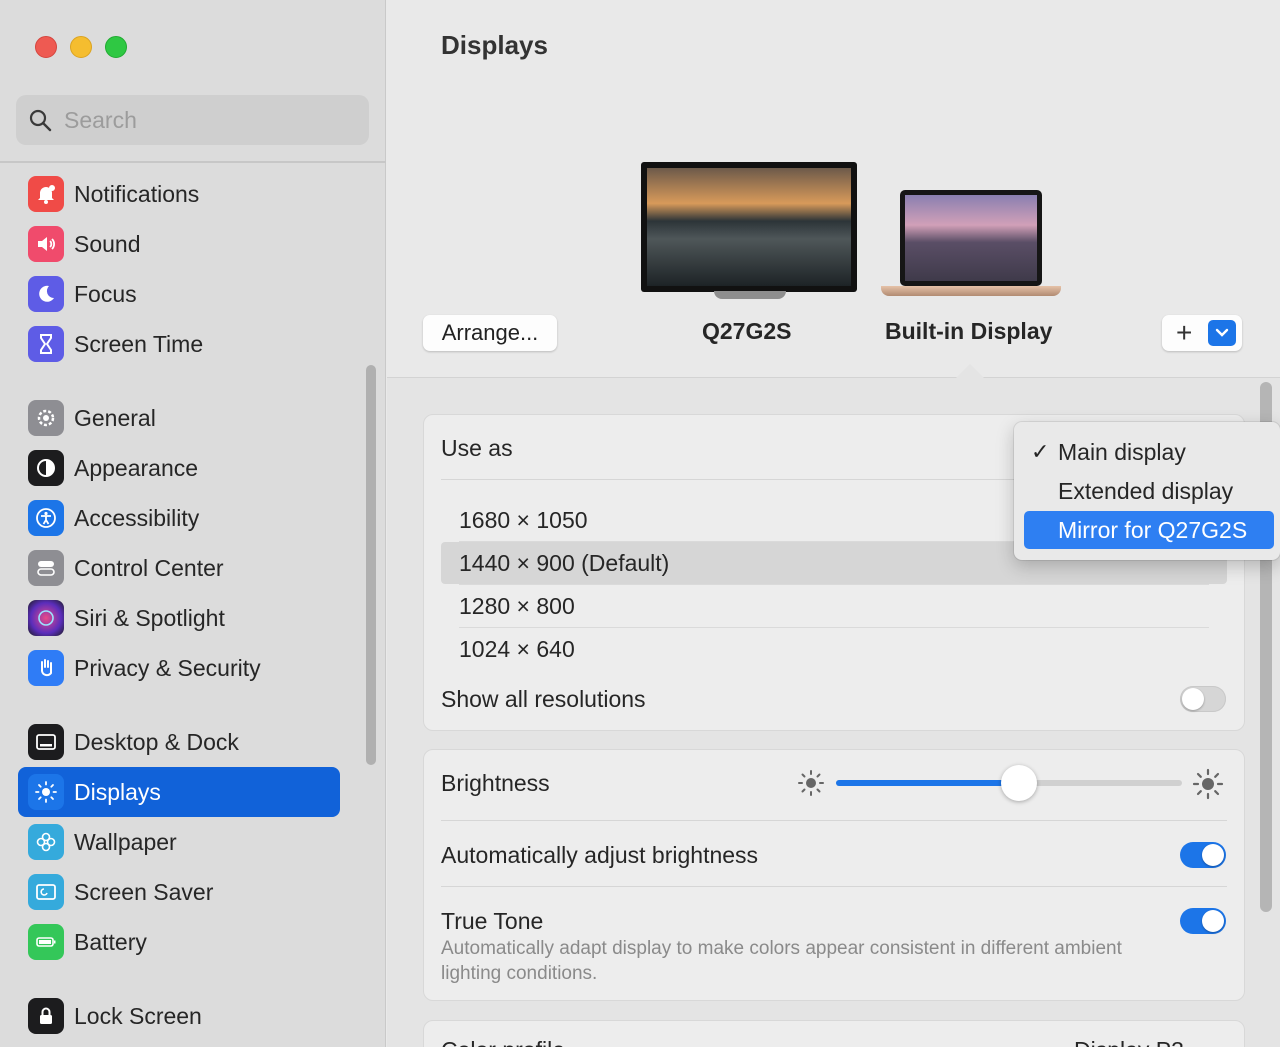  Describe the element at coordinates (971, 238) in the screenshot. I see `display-thumbnail-built-in` at that location.